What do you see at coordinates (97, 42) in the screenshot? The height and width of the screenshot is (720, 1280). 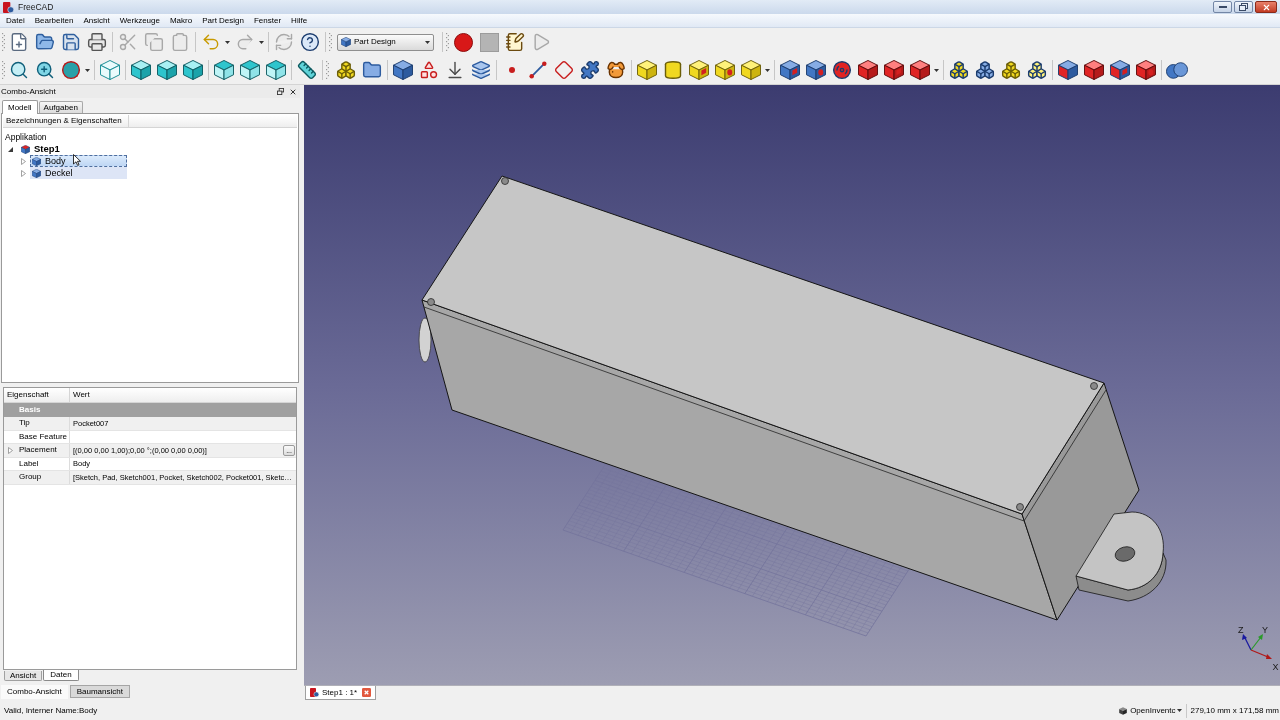 I see `printer-icon` at bounding box center [97, 42].